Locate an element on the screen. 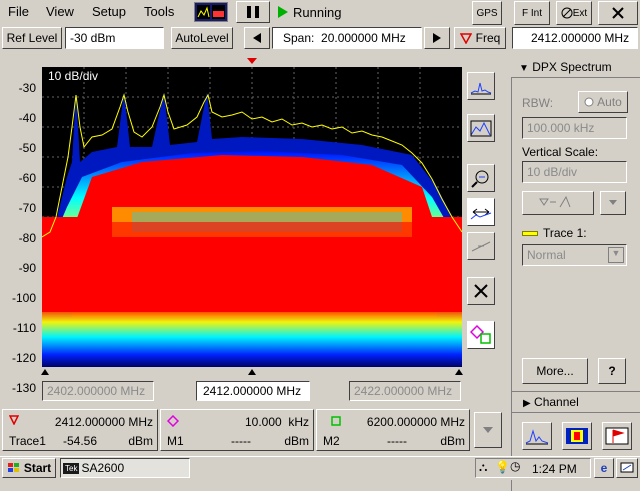  network-icon: ⛬ is located at coordinates (483, 467).